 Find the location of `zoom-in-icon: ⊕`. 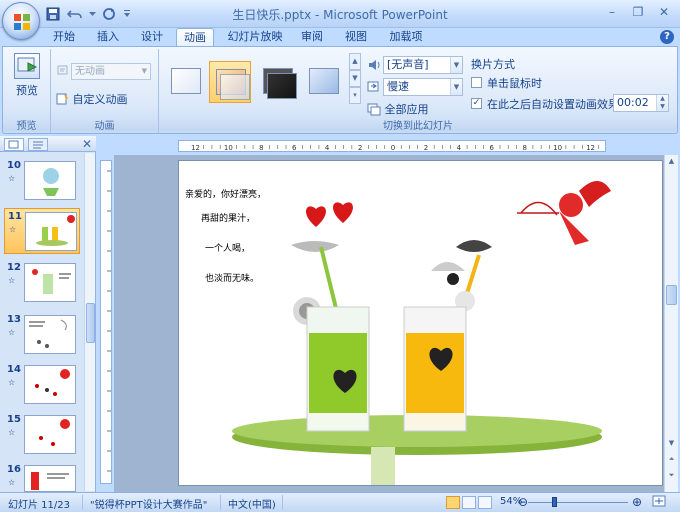

zoom-in-icon: ⊕ is located at coordinates (637, 502).